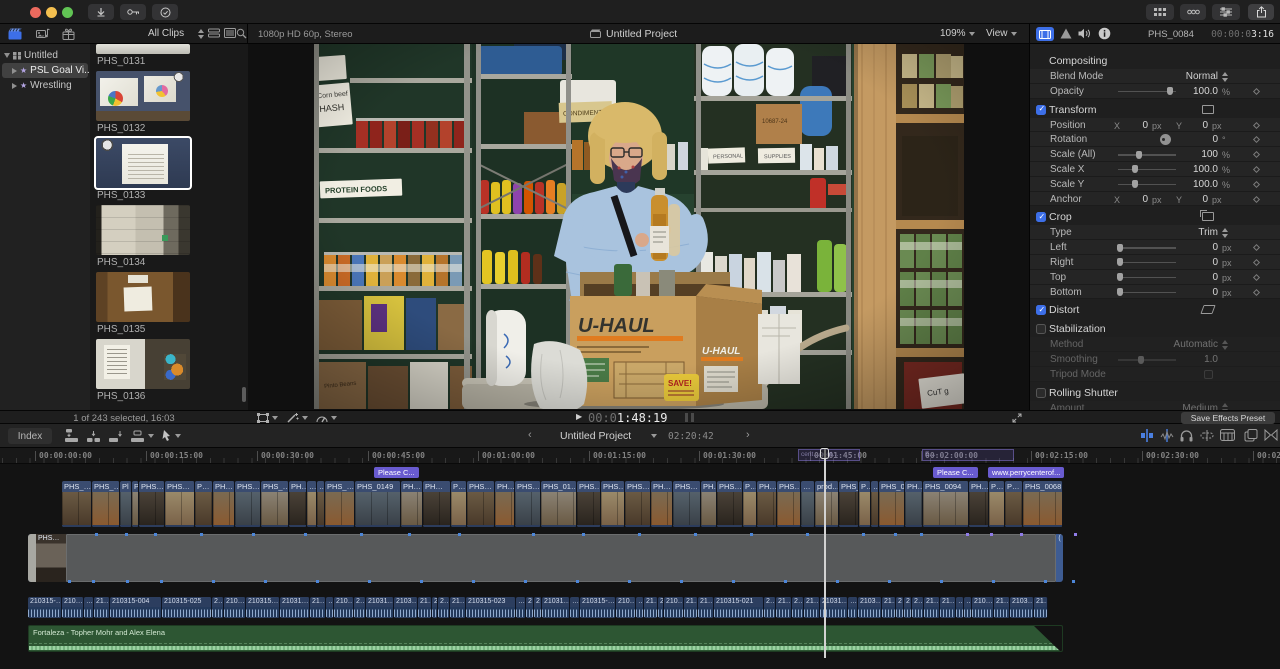 Image resolution: width=1280 pixels, height=669 pixels. What do you see at coordinates (1208, 374) in the screenshot?
I see `parameter-checkbox` at bounding box center [1208, 374].